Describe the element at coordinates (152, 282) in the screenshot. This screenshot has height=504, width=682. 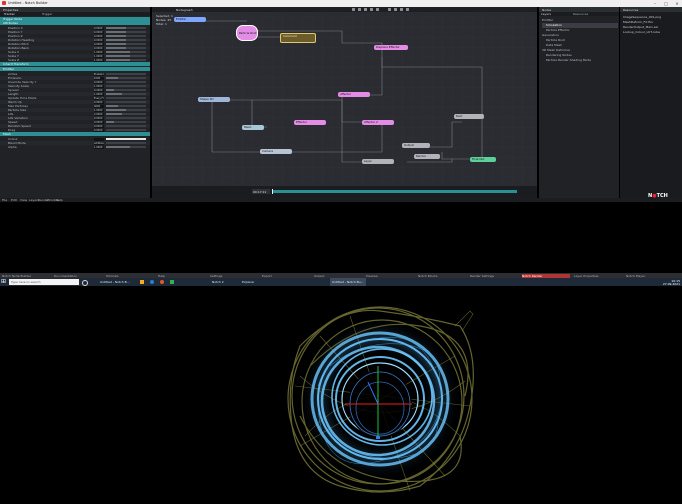
I see `edge-icon` at that location.